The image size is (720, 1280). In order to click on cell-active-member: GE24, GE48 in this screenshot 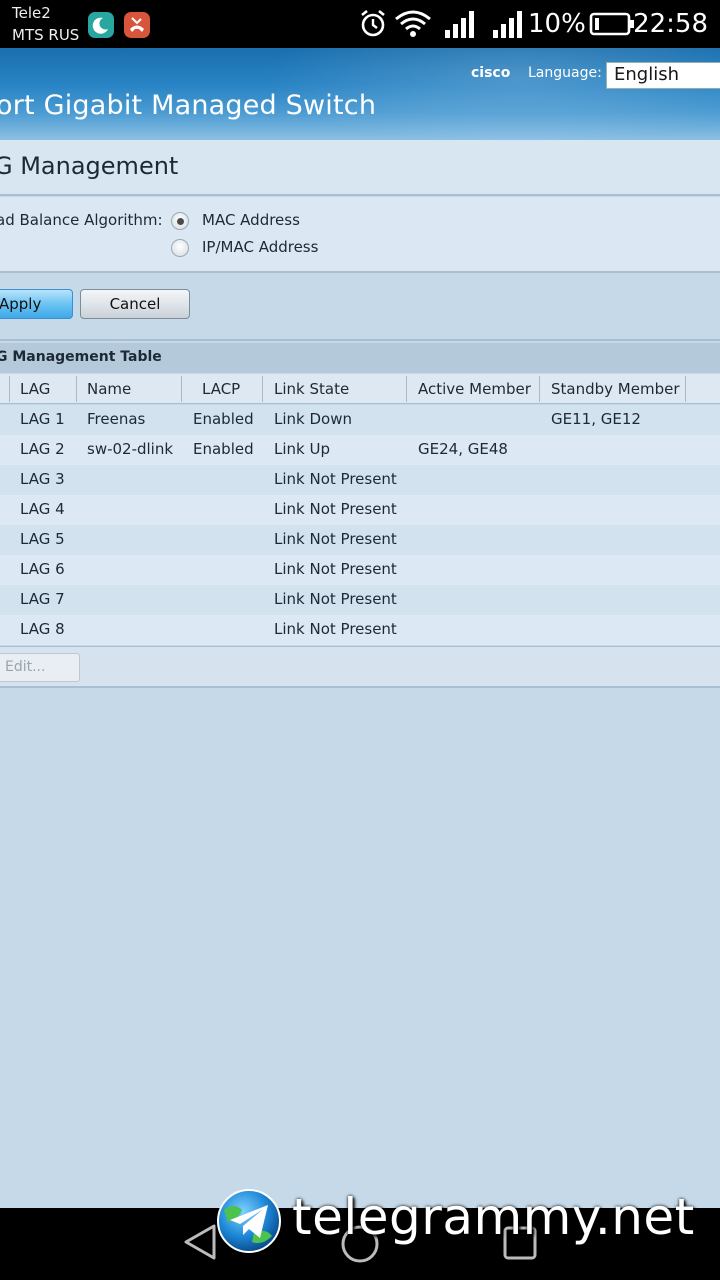, I will do `click(463, 449)`.